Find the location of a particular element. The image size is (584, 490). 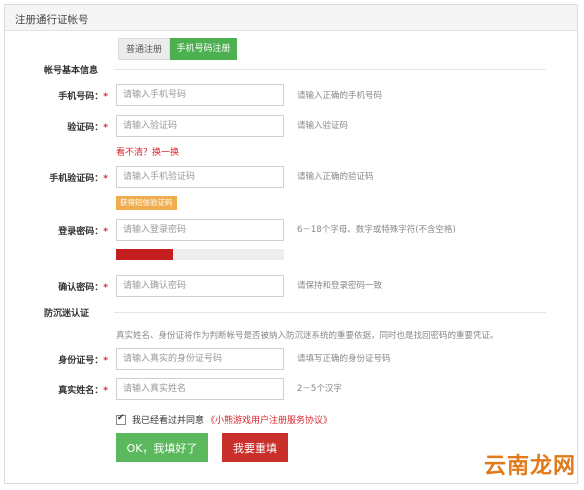

check-icon: ✔ is located at coordinates (121, 417).